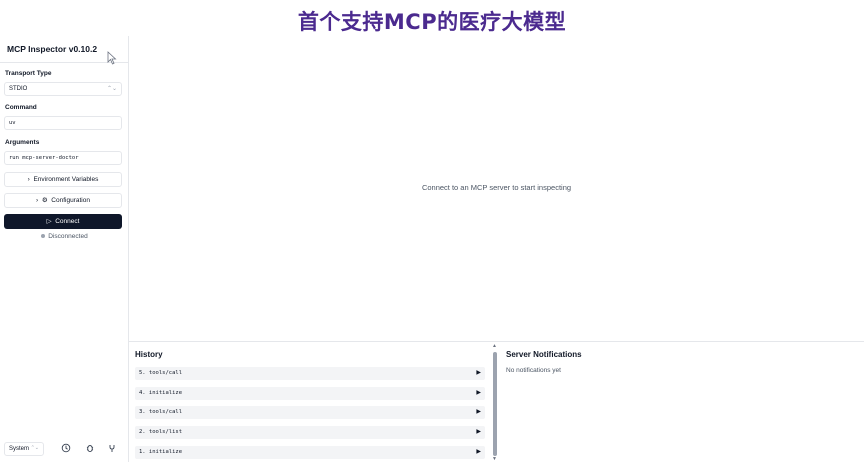 The width and height of the screenshot is (864, 462). I want to click on history-item-label: 3. tools/call, so click(161, 412).